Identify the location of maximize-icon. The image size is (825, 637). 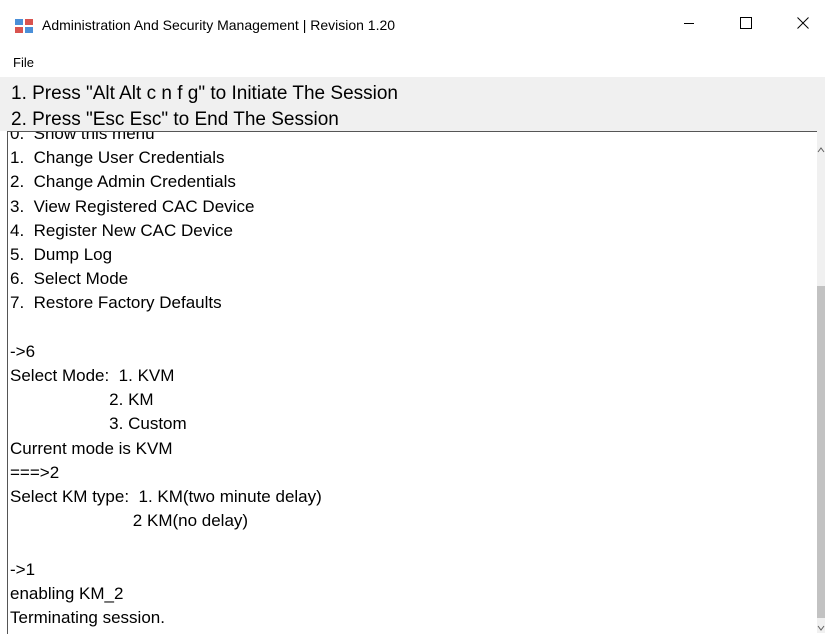
(746, 25).